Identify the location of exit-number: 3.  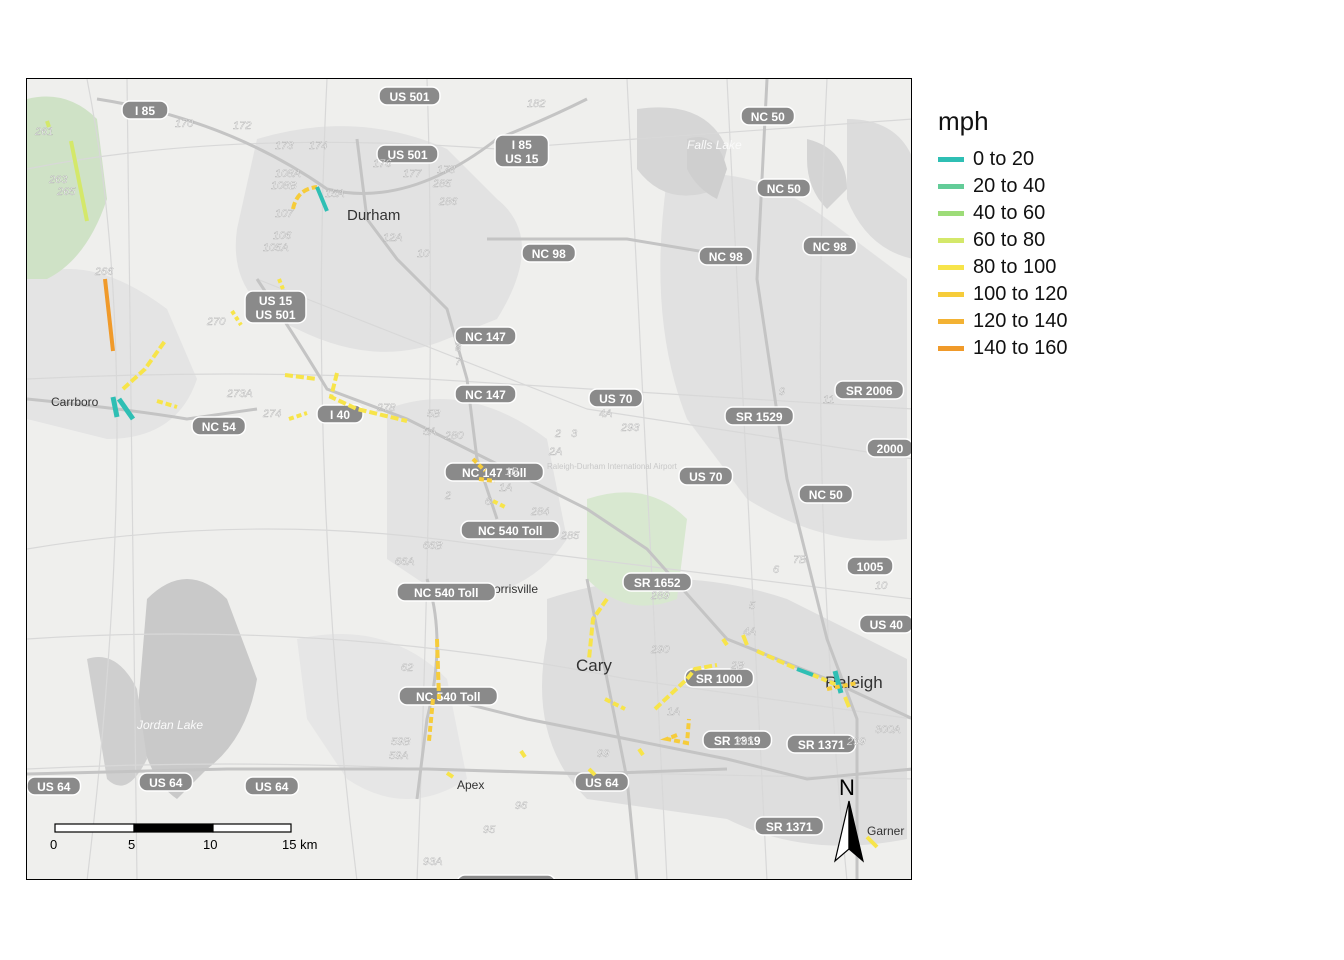
(574, 434).